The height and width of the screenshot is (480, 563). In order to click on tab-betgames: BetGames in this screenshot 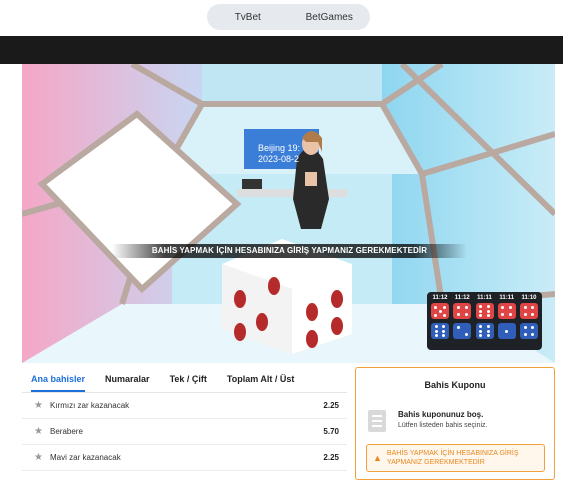, I will do `click(330, 17)`.